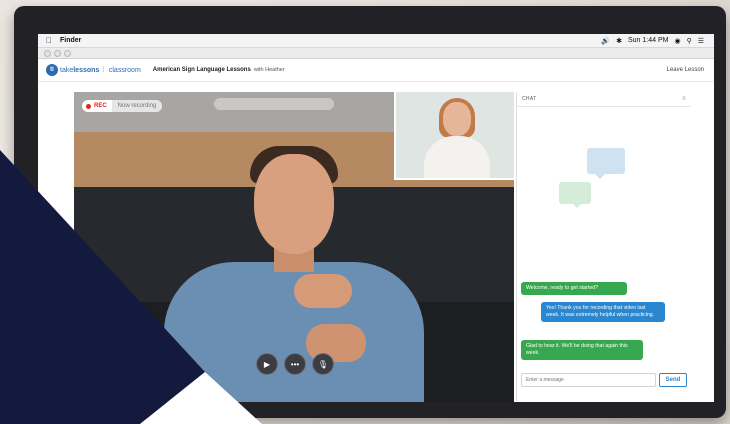  What do you see at coordinates (588, 380) in the screenshot?
I see `chat-message-input` at bounding box center [588, 380].